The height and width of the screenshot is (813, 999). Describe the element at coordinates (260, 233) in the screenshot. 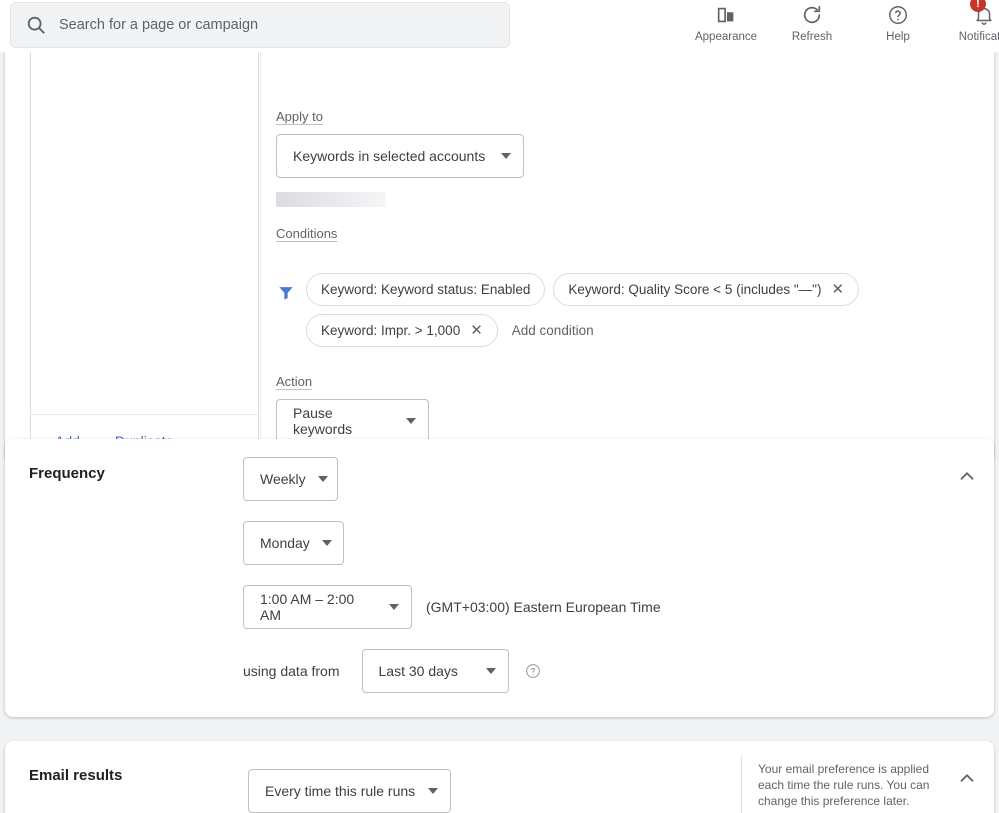

I see `column-divider` at that location.